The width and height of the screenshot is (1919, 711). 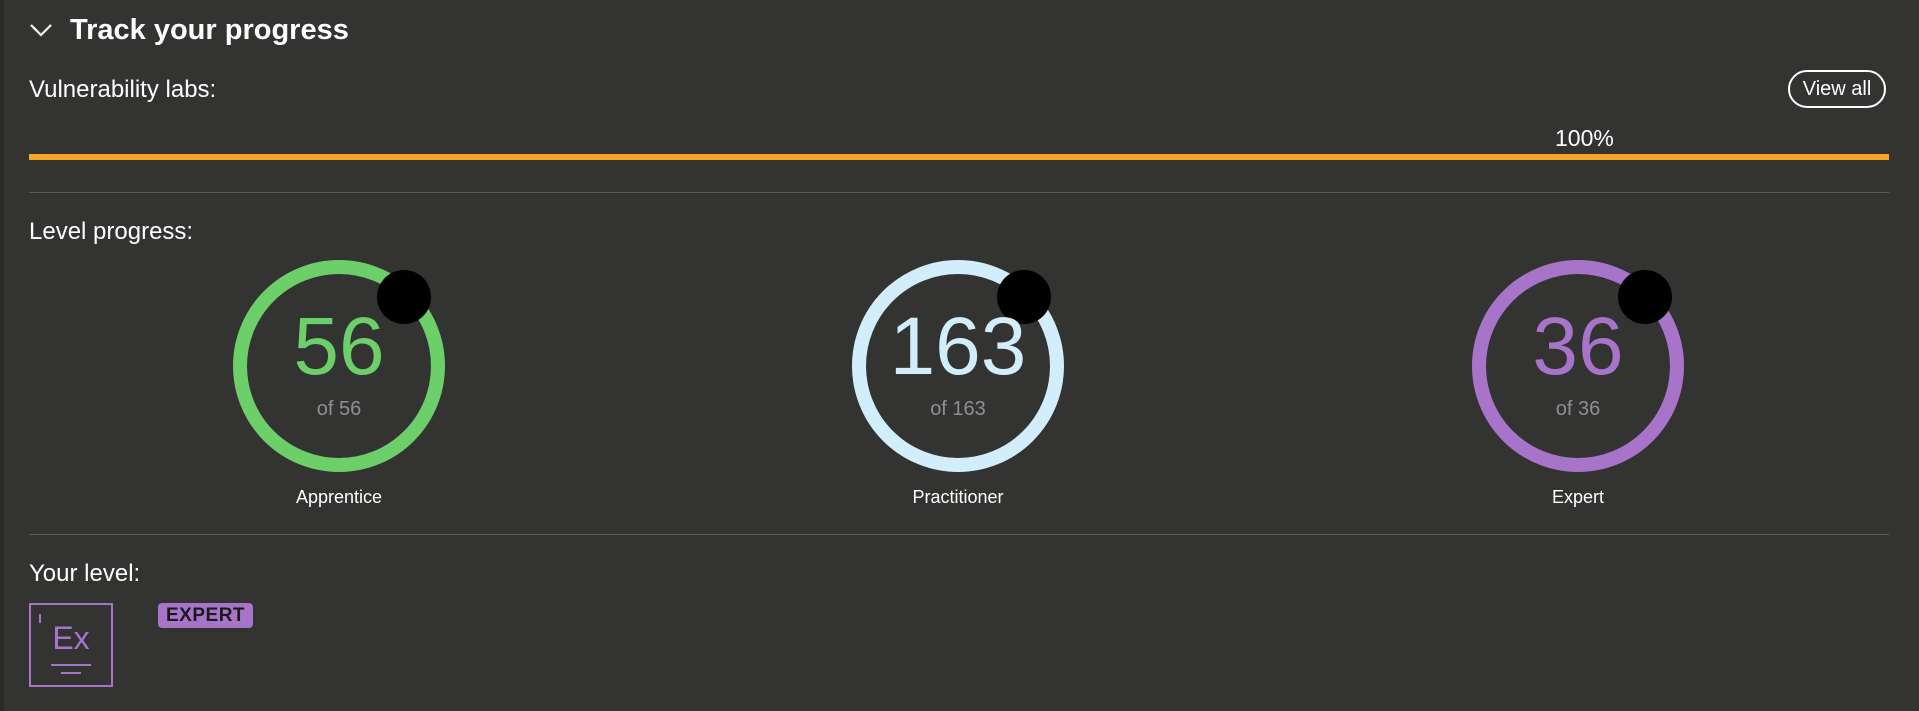 What do you see at coordinates (85, 573) in the screenshot?
I see `your-level-label: Your level:` at bounding box center [85, 573].